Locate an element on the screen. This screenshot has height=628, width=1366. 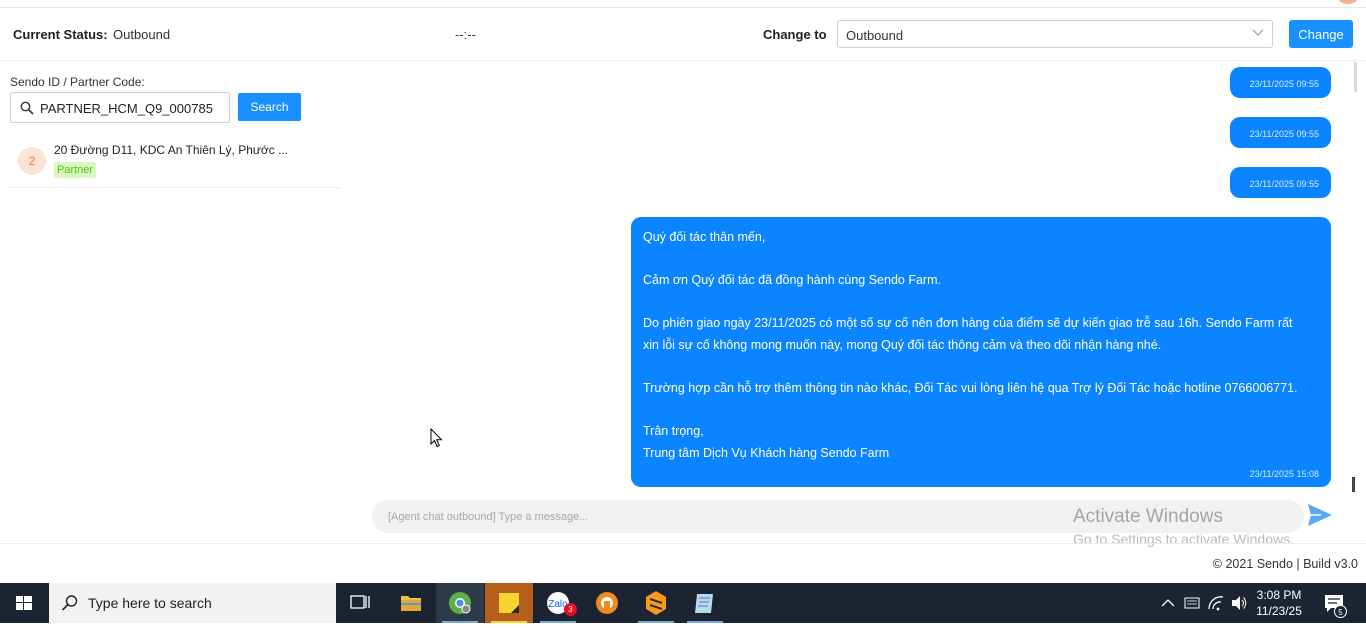
taskbar-notepad is located at coordinates (705, 603).